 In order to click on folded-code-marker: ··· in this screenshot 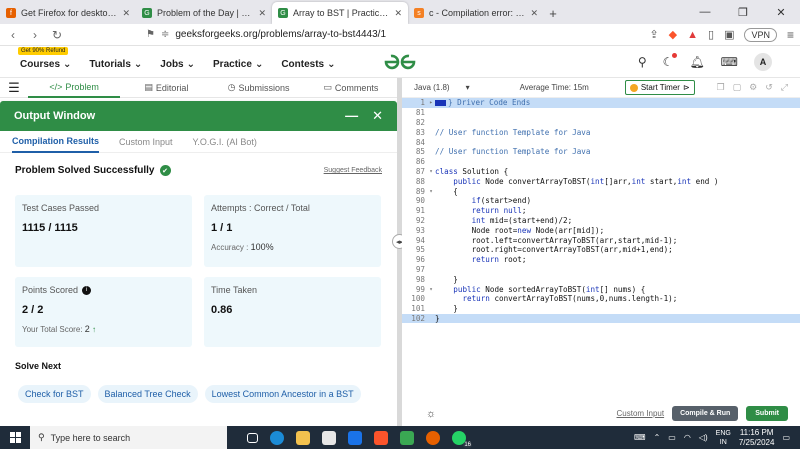, I will do `click(441, 102)`.